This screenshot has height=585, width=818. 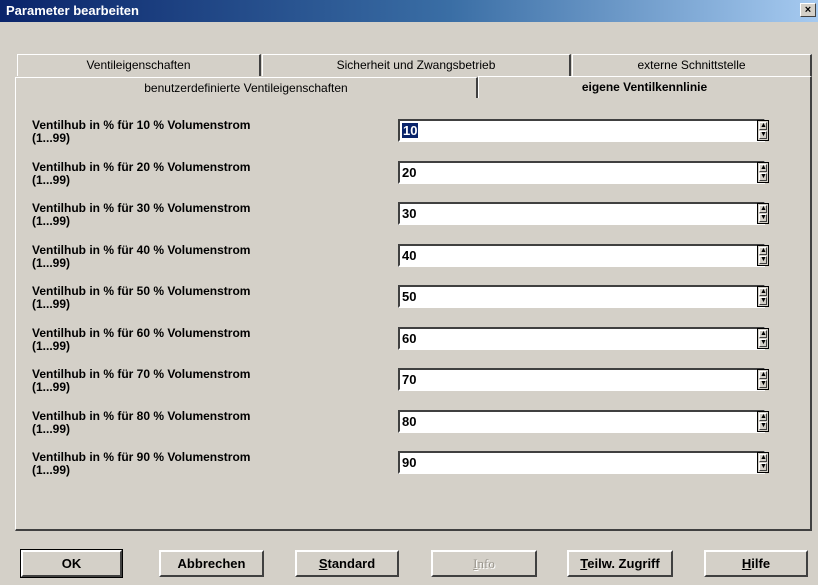 I want to click on parameter-value-input: 80, so click(x=581, y=421).